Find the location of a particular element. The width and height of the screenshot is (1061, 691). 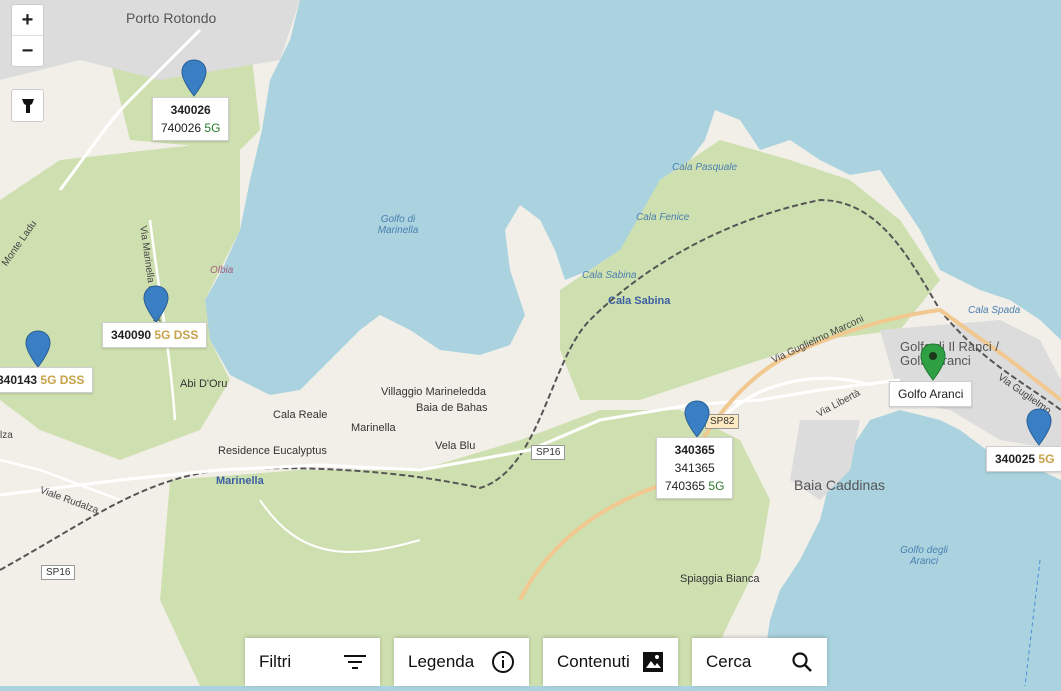

marker-alt-id: 740026 is located at coordinates (181, 128).